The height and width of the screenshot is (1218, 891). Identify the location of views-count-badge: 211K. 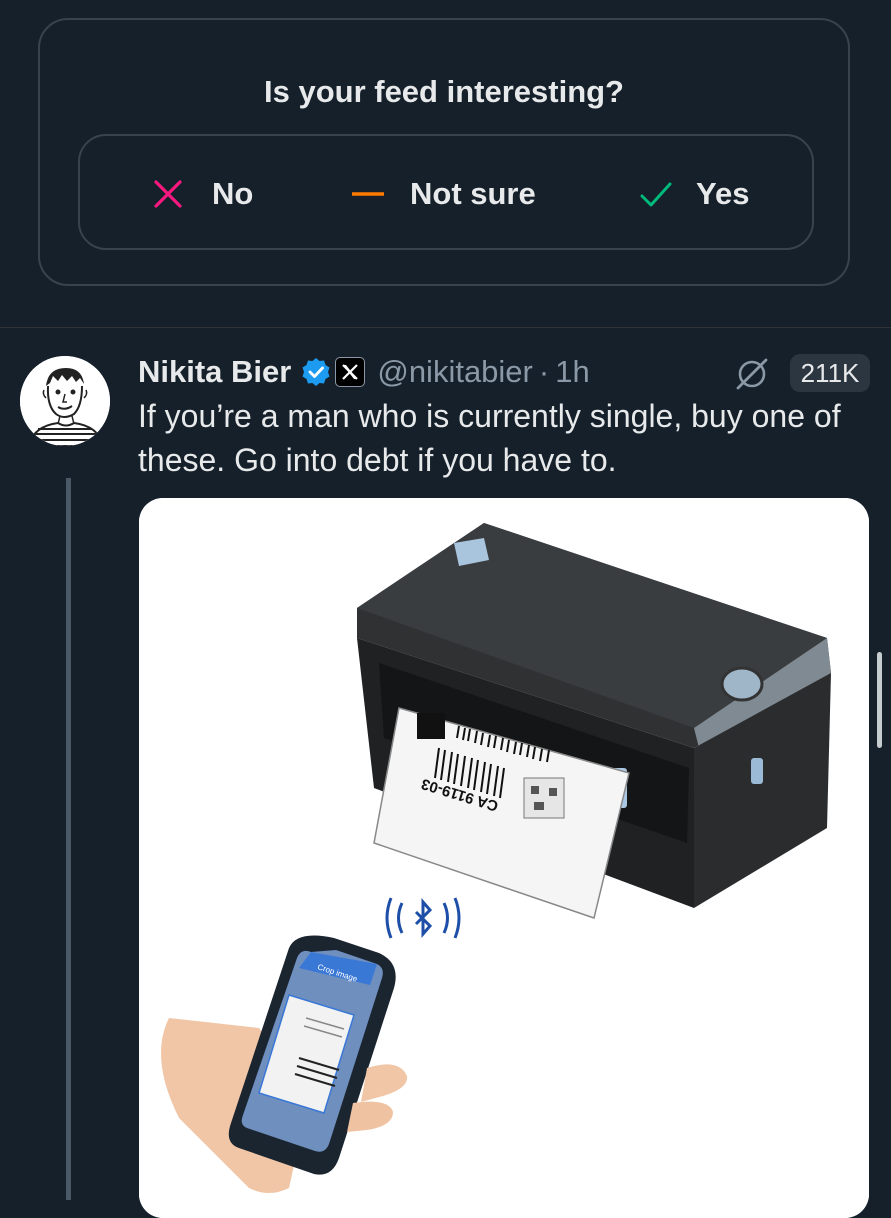
(830, 373).